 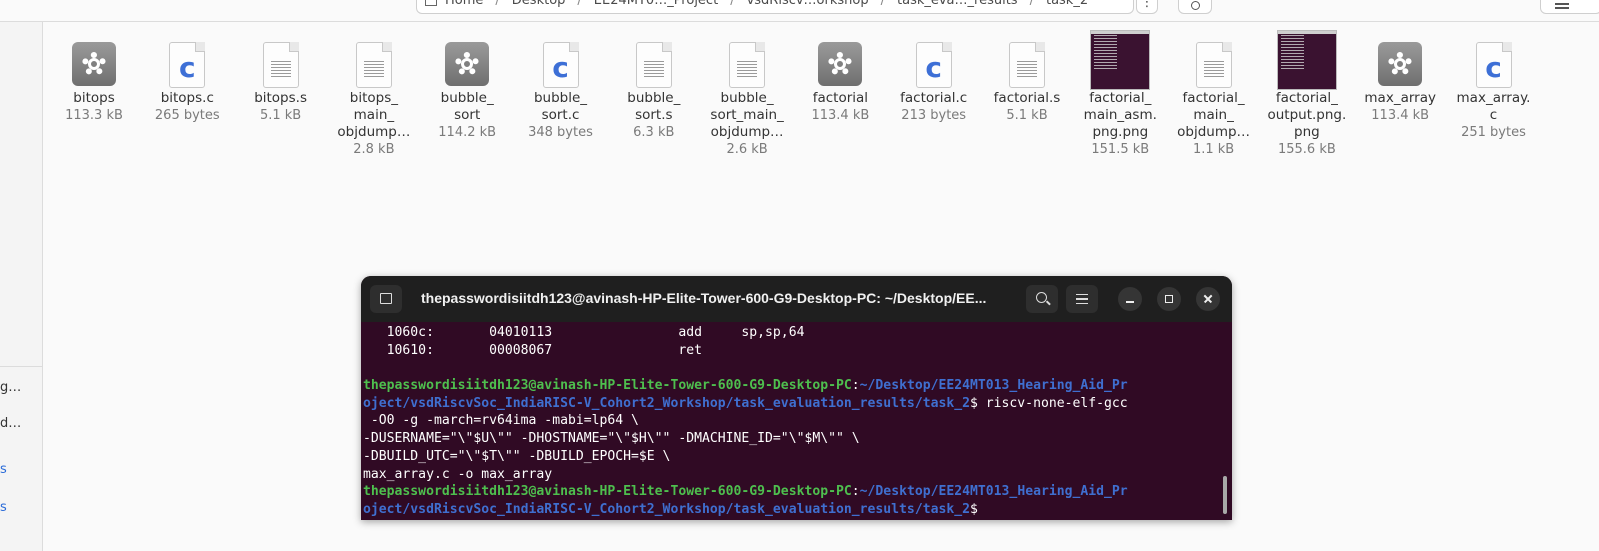 I want to click on file-size: 348 bytes, so click(x=560, y=132).